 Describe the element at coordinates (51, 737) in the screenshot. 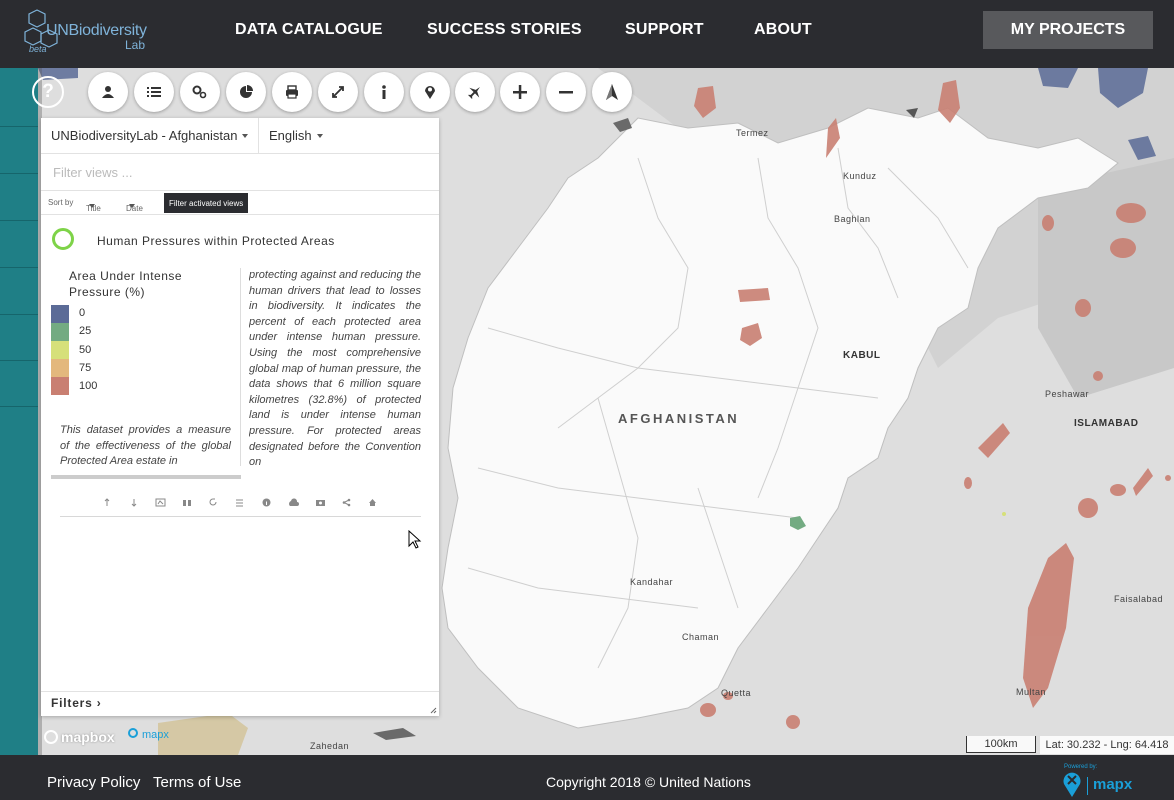

I see `mapbox-logo-icon` at that location.